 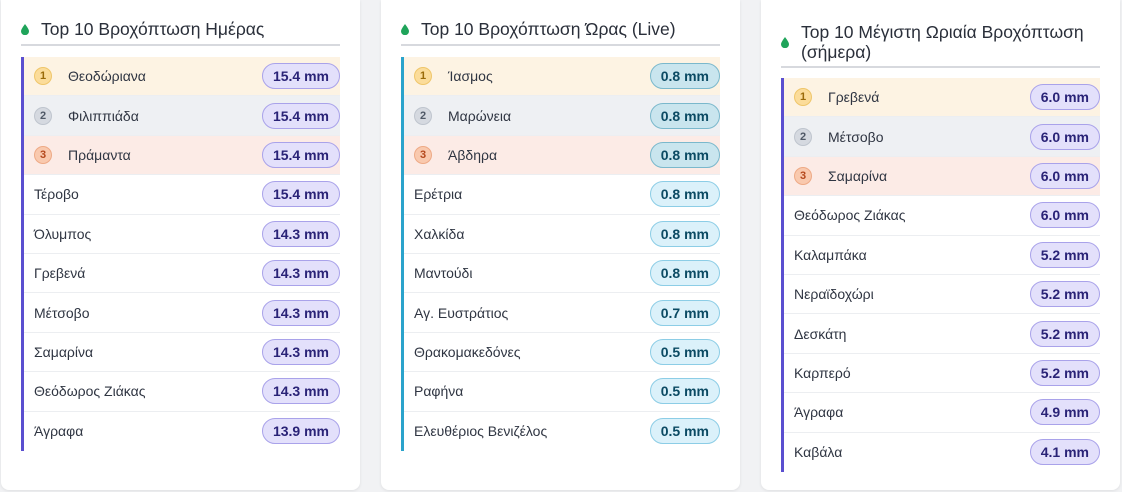 What do you see at coordinates (942, 216) in the screenshot?
I see `list-item: Θεόδωρος Ζιάκας 6.0 mm` at bounding box center [942, 216].